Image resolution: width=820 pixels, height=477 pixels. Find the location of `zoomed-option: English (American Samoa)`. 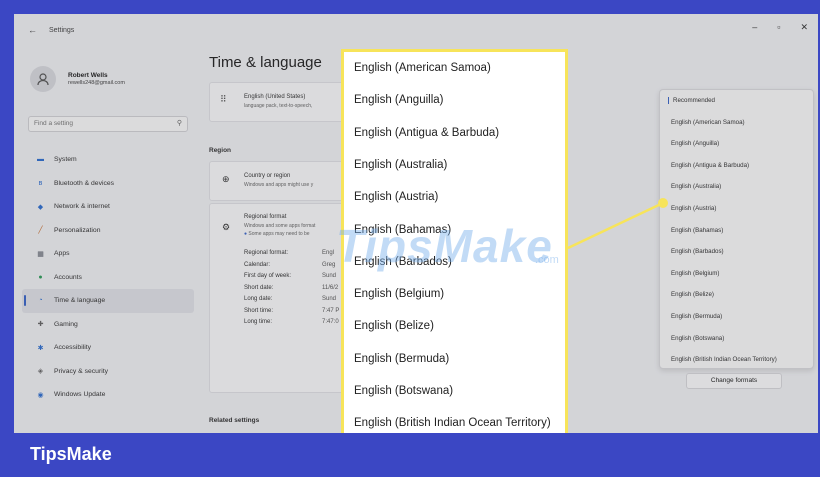

zoomed-option: English (American Samoa) is located at coordinates (422, 68).